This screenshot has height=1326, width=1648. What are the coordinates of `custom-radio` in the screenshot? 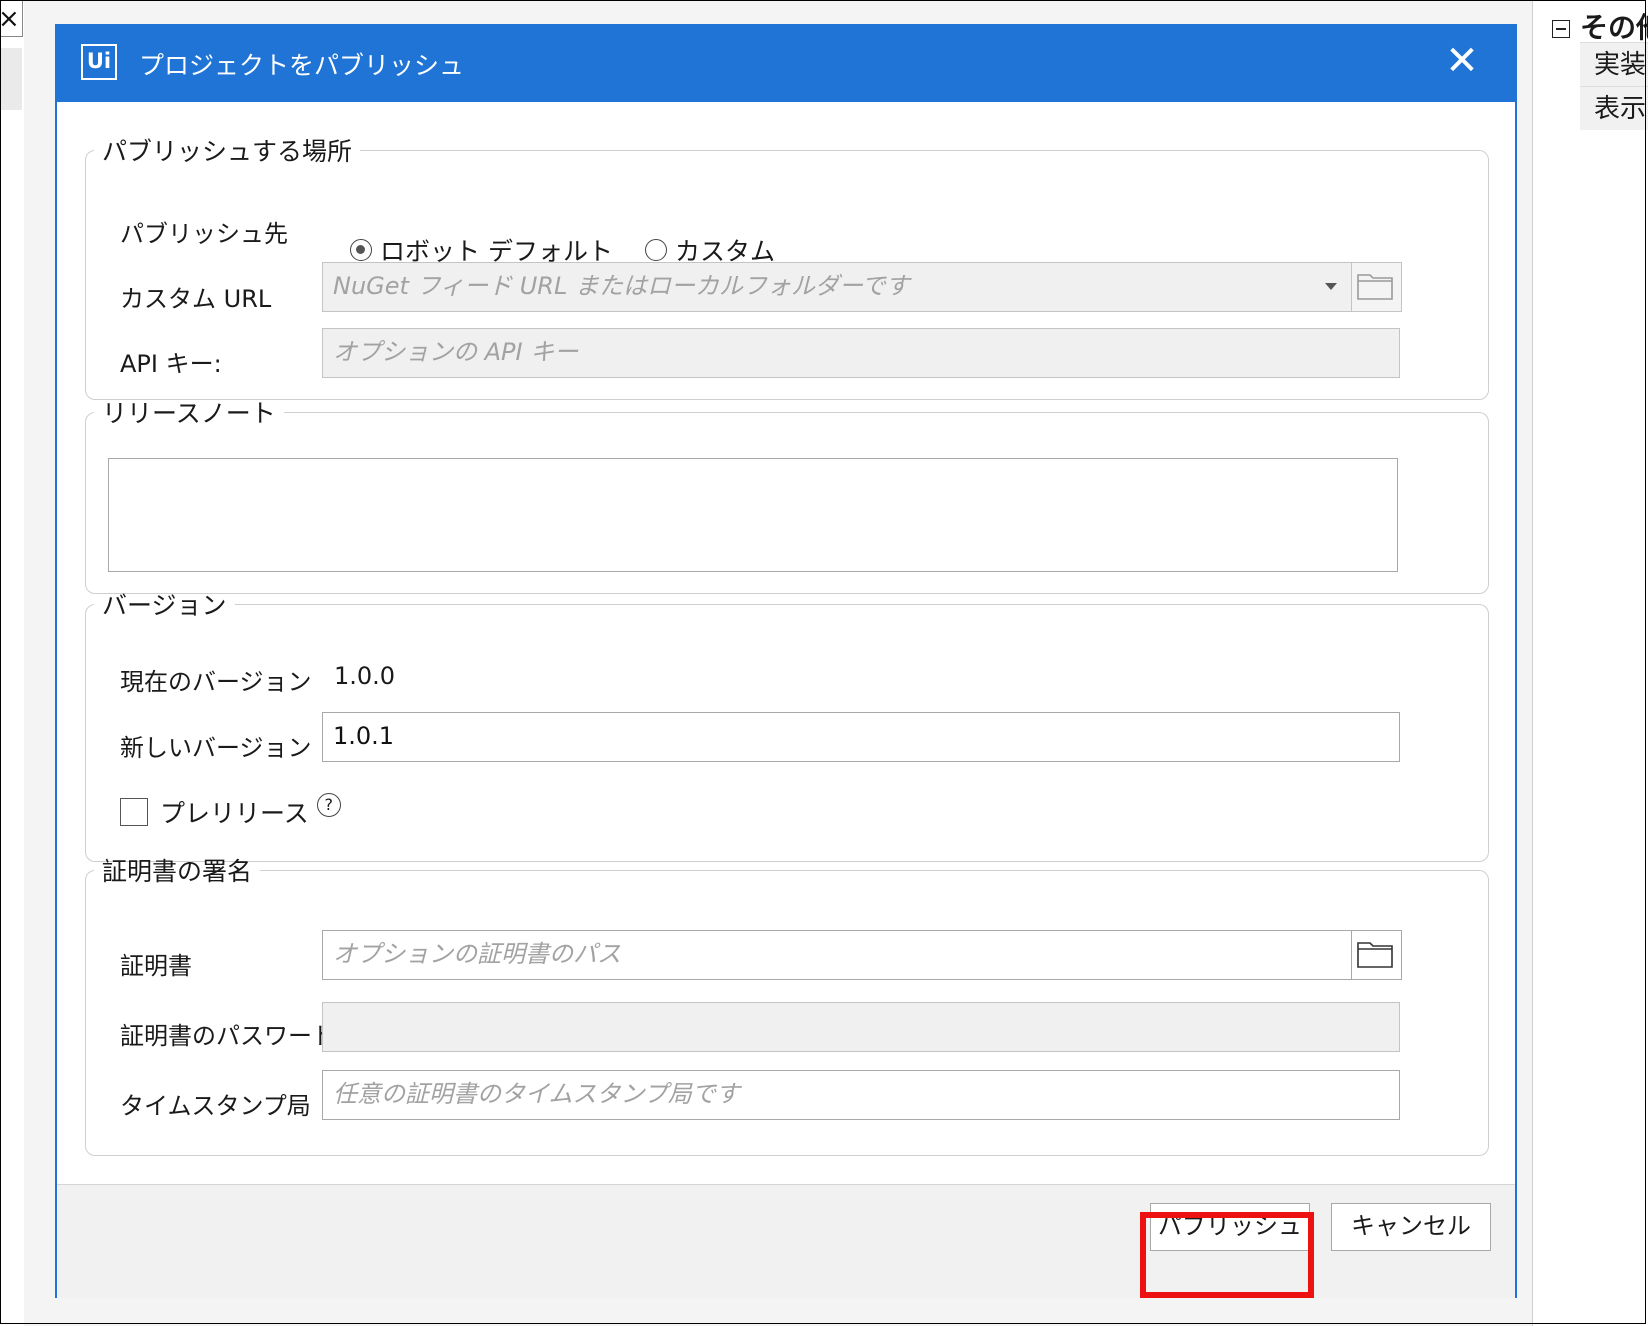 It's located at (655, 250).